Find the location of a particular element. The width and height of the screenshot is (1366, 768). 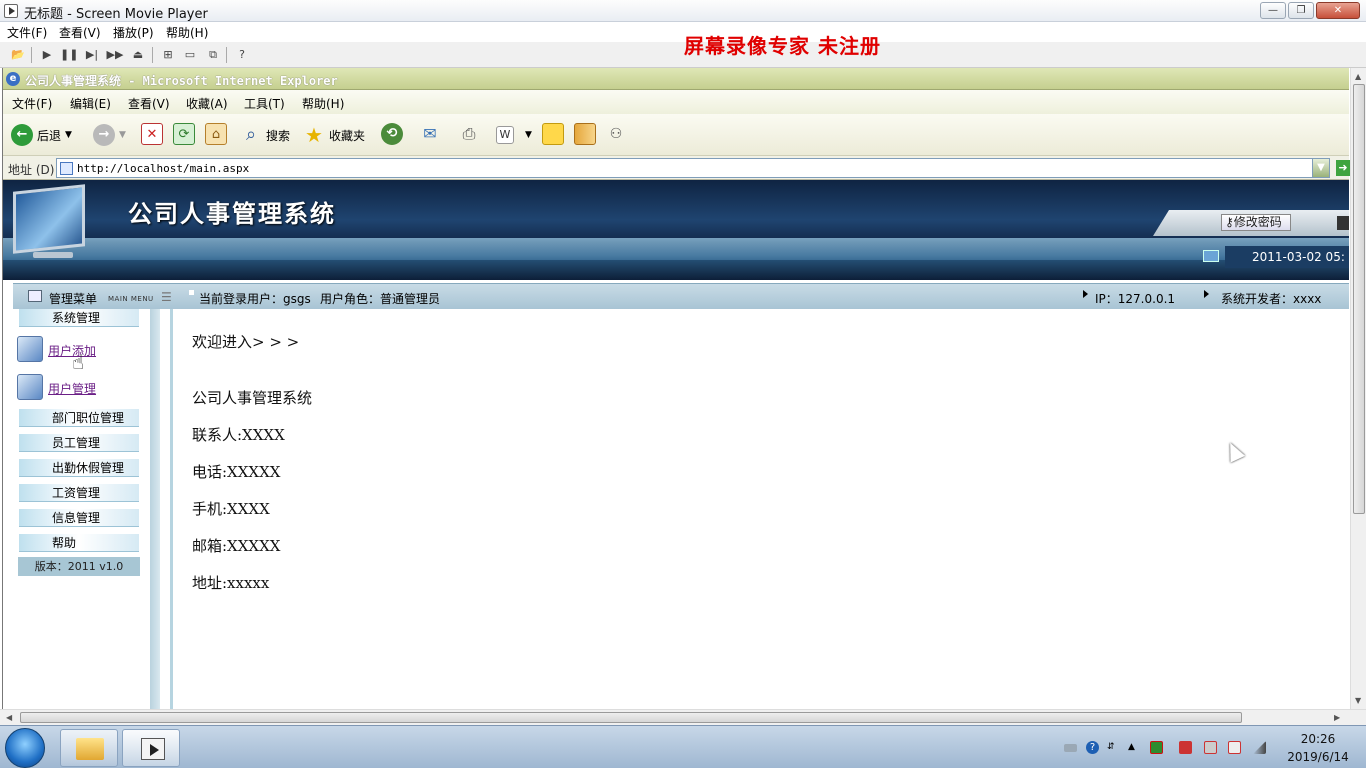

export-icon: ⧉ is located at coordinates (213, 55).